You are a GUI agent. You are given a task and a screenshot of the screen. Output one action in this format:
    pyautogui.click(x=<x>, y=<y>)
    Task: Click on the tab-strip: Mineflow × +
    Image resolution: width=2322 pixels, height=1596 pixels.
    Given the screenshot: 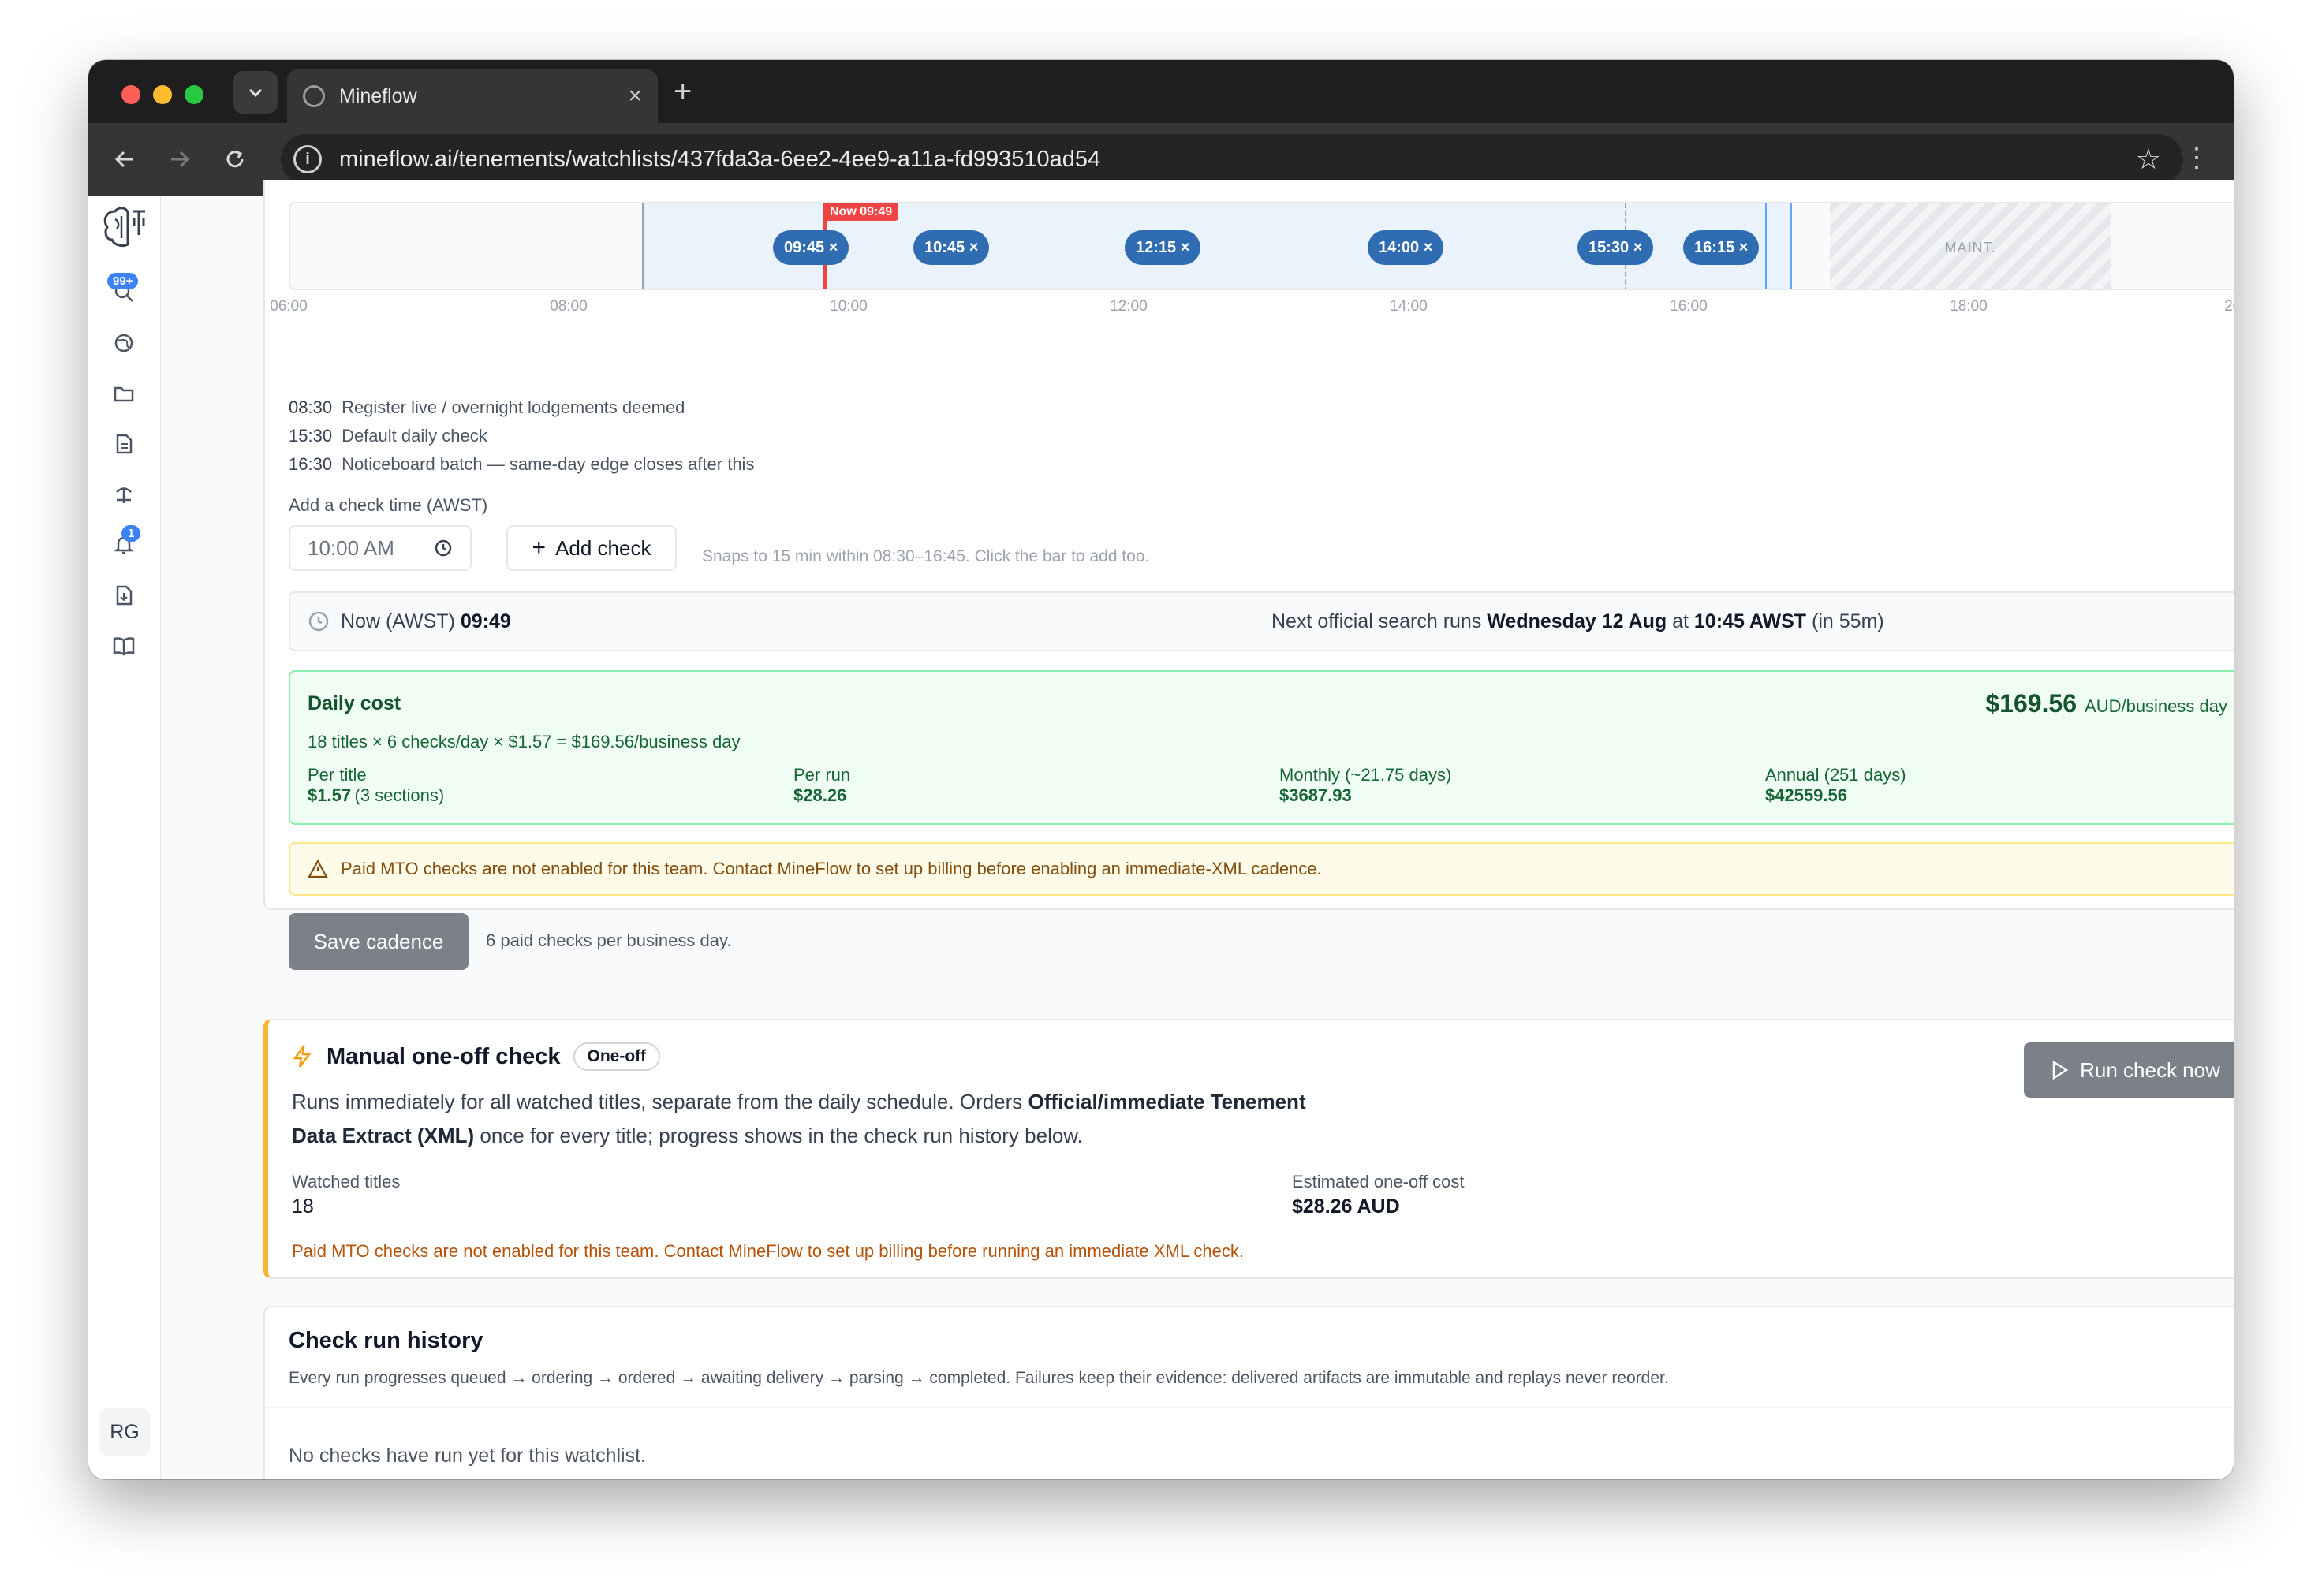 What is the action you would take?
    pyautogui.click(x=1161, y=91)
    